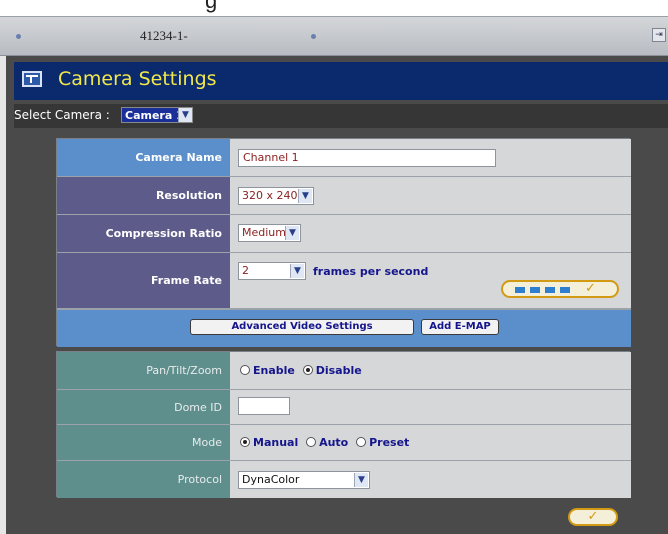  I want to click on right-dot-icon, so click(313, 36).